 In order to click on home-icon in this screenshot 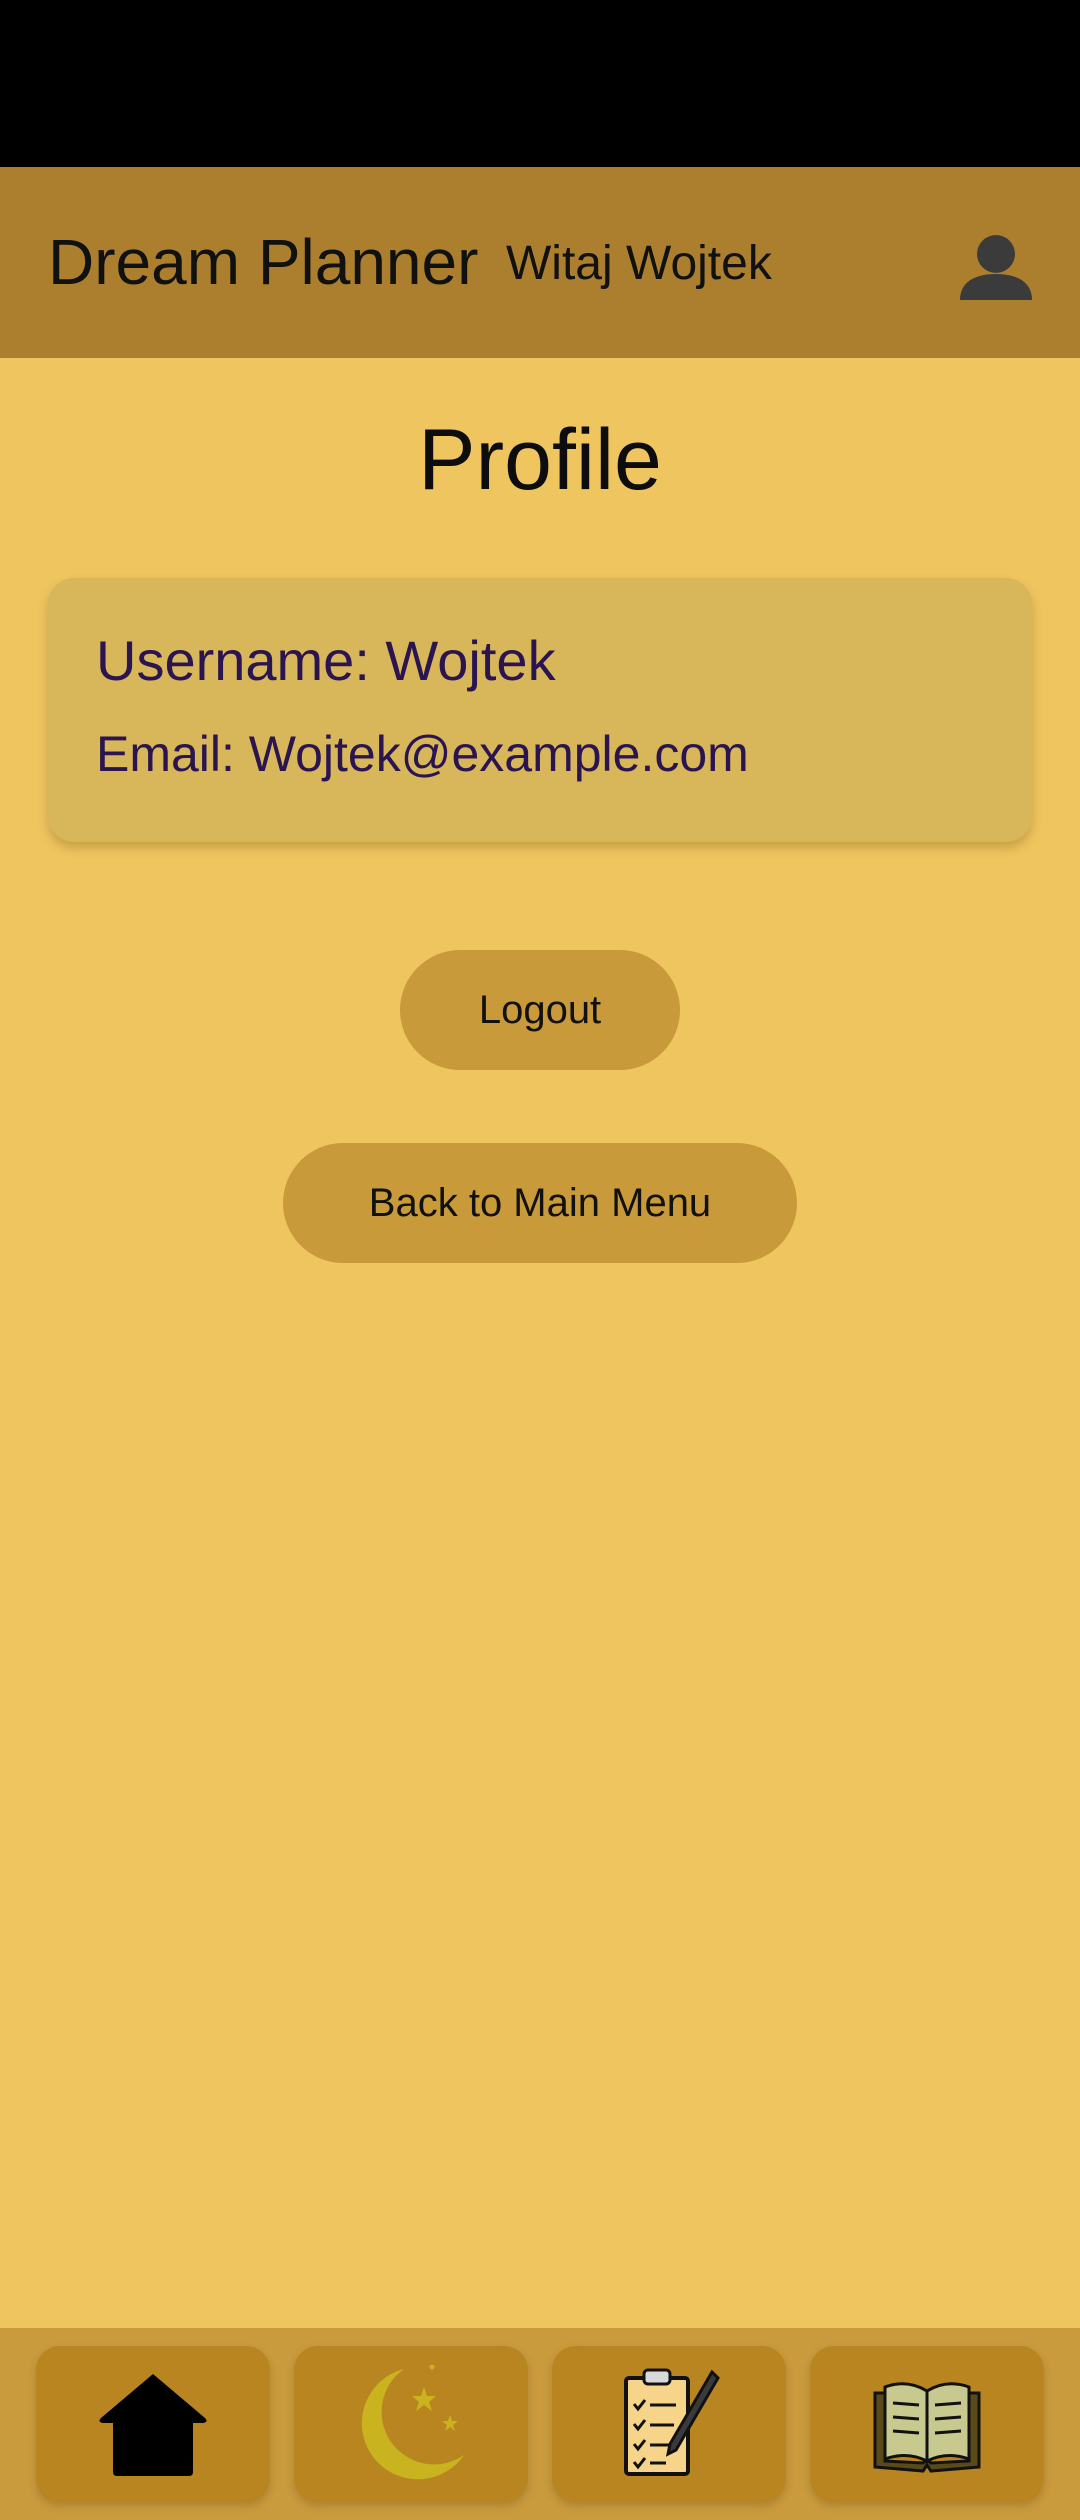, I will do `click(153, 2425)`.